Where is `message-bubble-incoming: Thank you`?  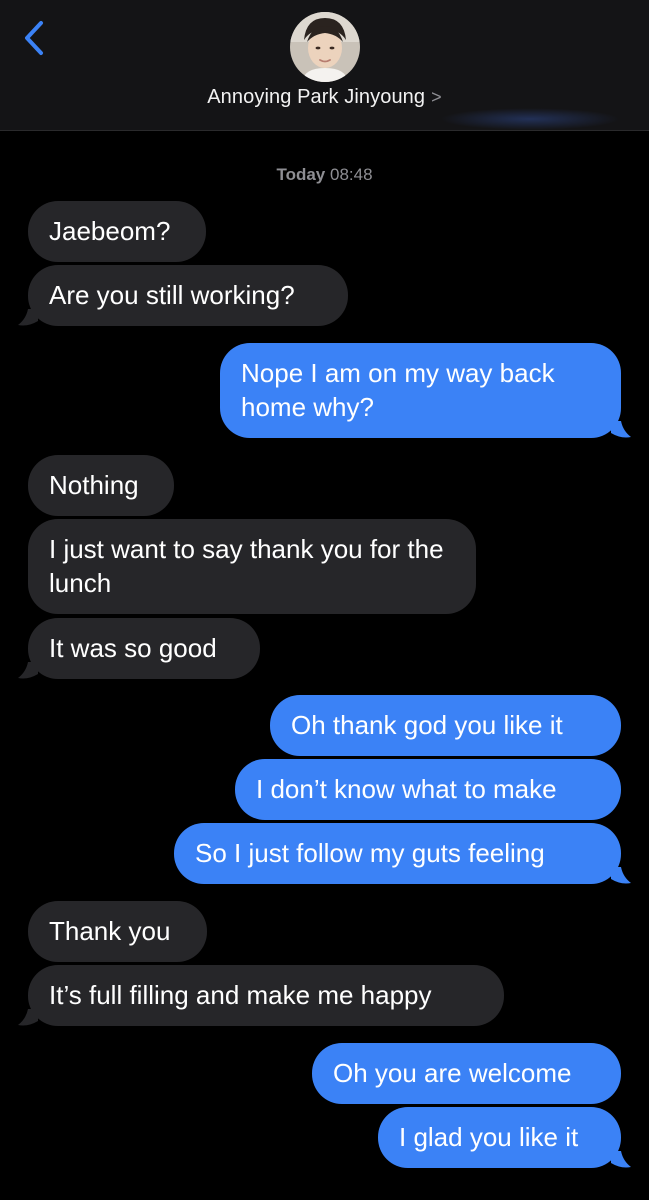
message-bubble-incoming: Thank you is located at coordinates (117, 931).